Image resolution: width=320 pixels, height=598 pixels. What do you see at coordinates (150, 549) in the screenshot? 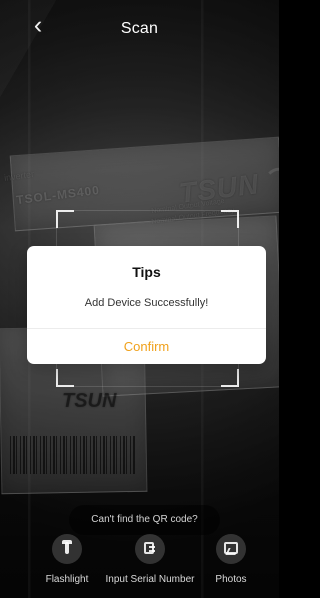
I see `serial-number-icon` at bounding box center [150, 549].